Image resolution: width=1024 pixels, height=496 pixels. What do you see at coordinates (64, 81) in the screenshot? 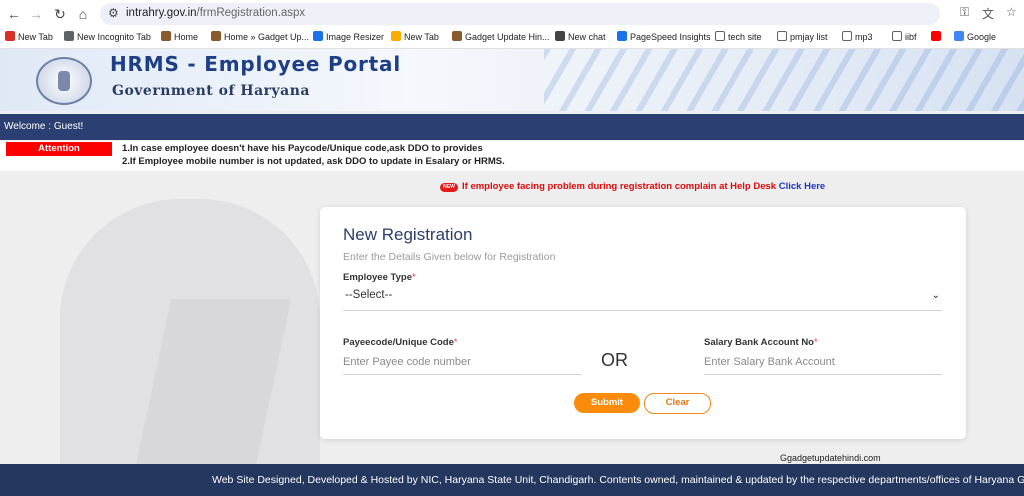
I see `haryana-emblem-icon` at bounding box center [64, 81].